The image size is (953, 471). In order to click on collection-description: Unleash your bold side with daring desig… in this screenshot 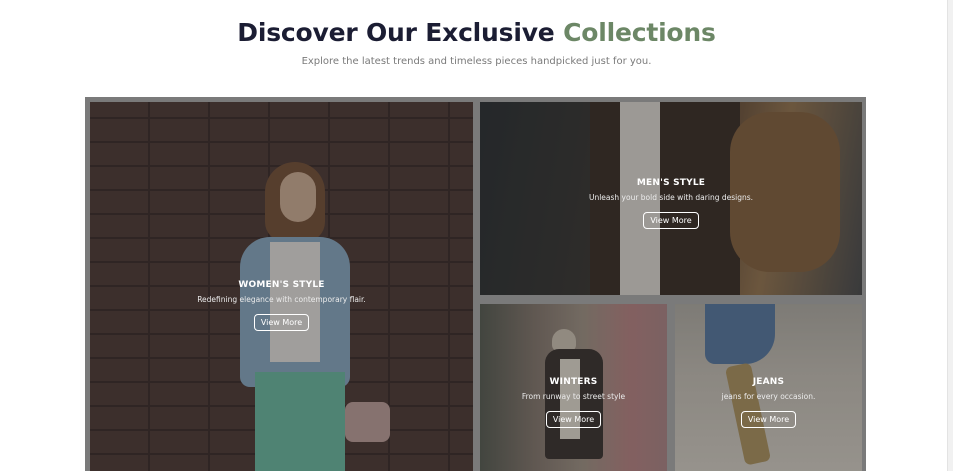, I will do `click(671, 197)`.